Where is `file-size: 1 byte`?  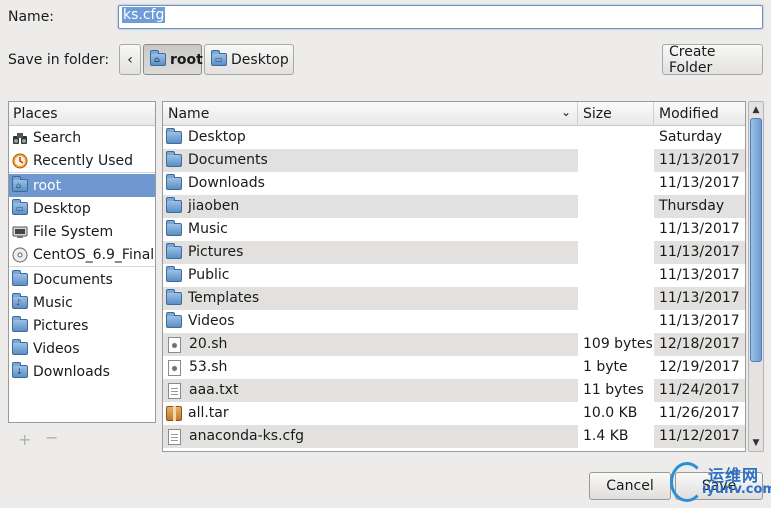
file-size: 1 byte is located at coordinates (605, 367).